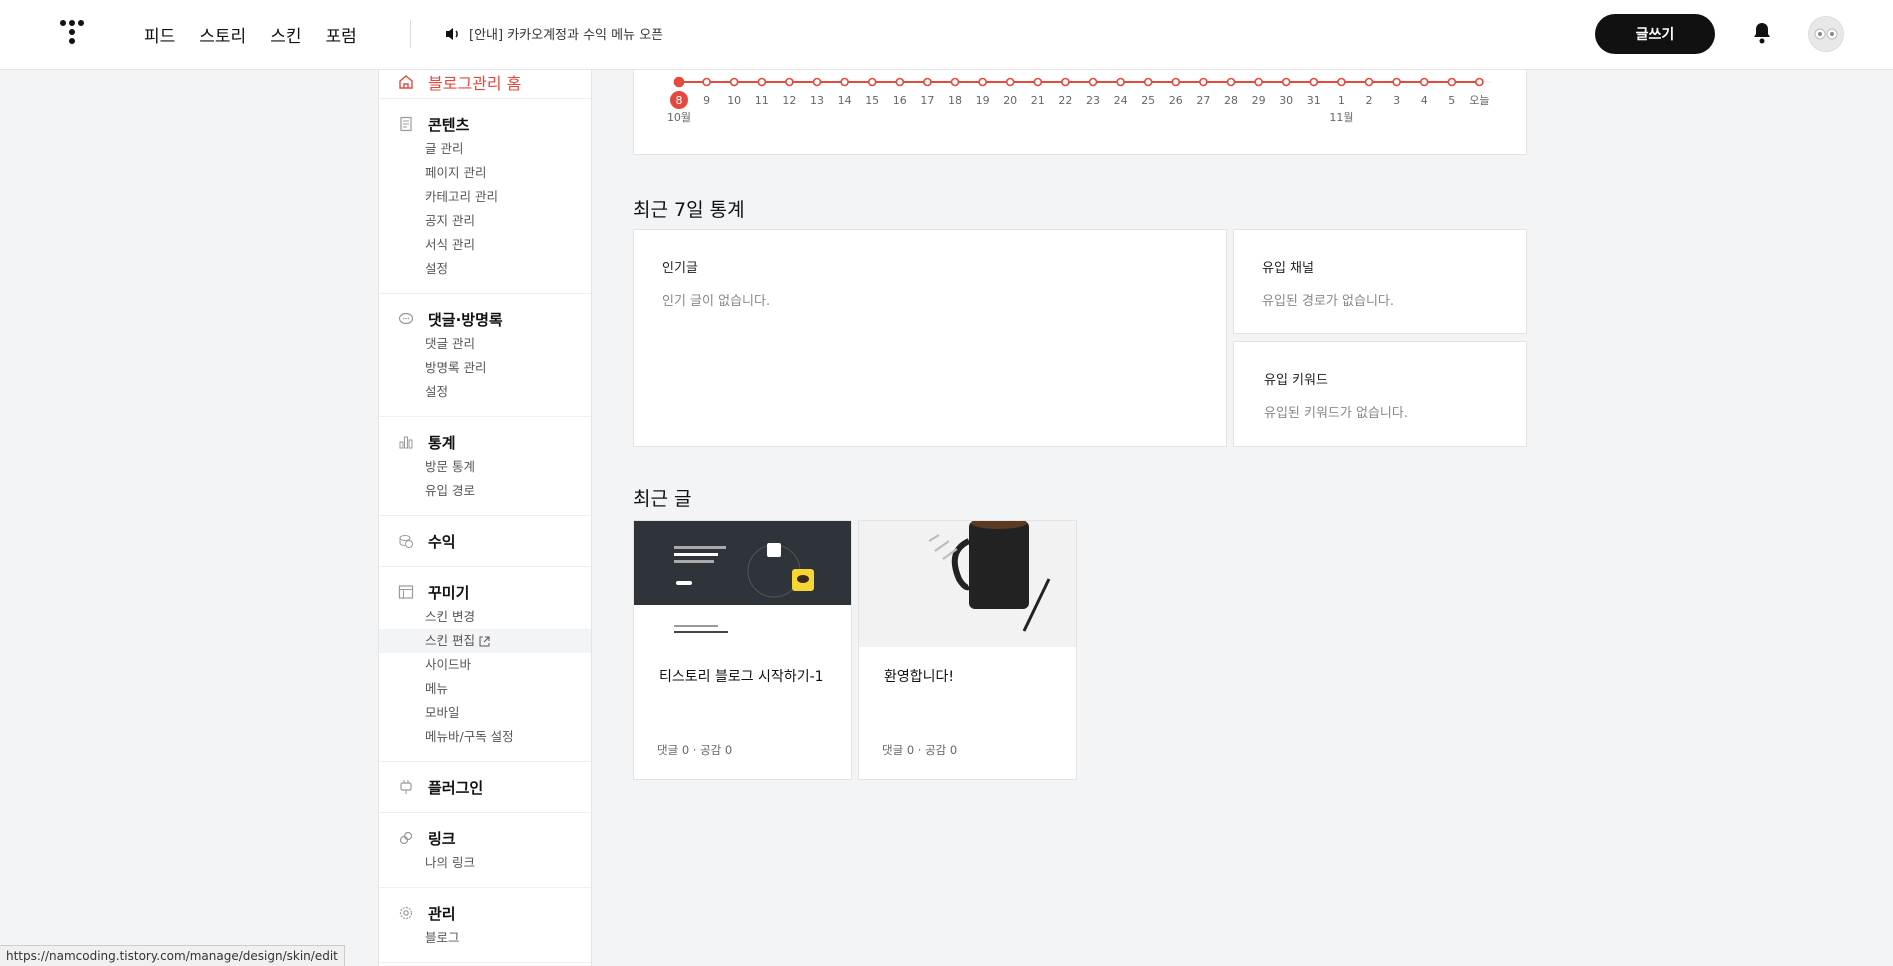 This screenshot has width=1893, height=966. Describe the element at coordinates (920, 750) in the screenshot. I see `post-meta: 댓글 0 · 공감 0` at that location.